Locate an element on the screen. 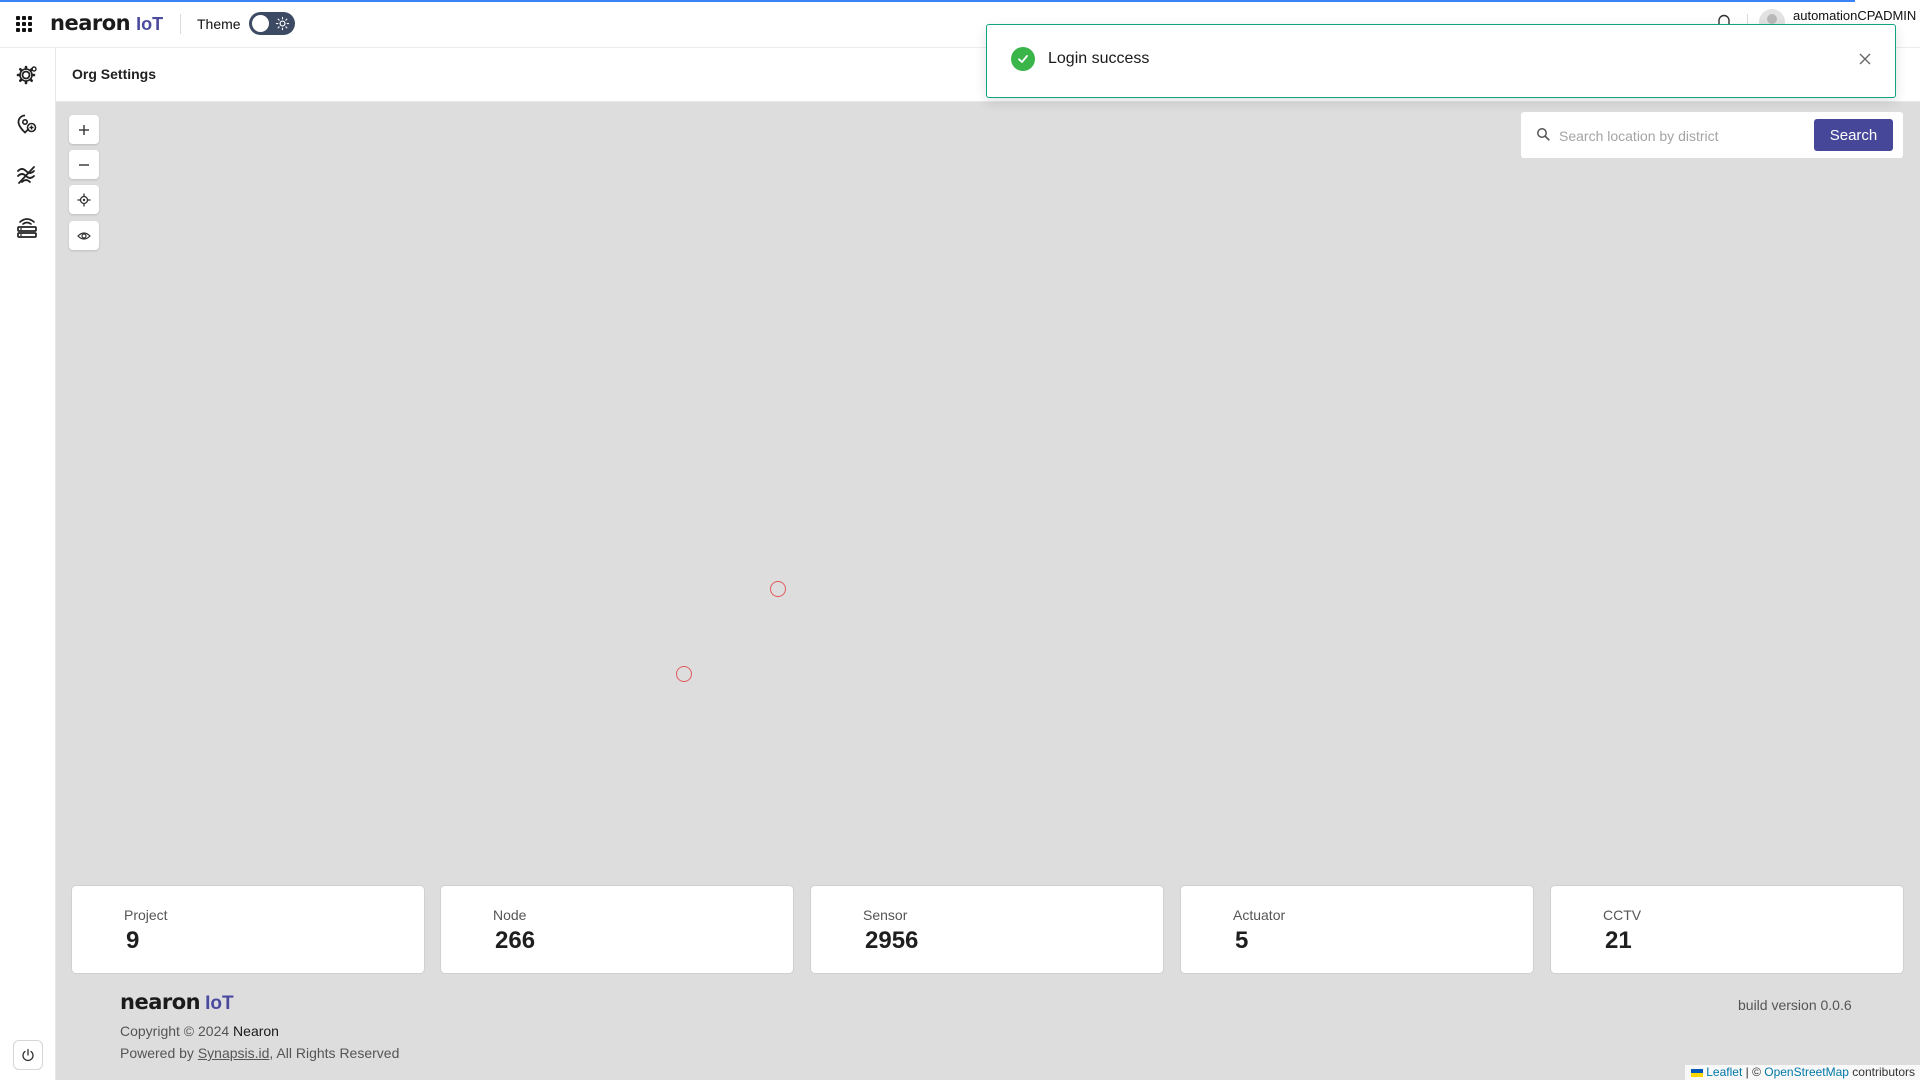  brand-logo: nearon IoT is located at coordinates (106, 23).